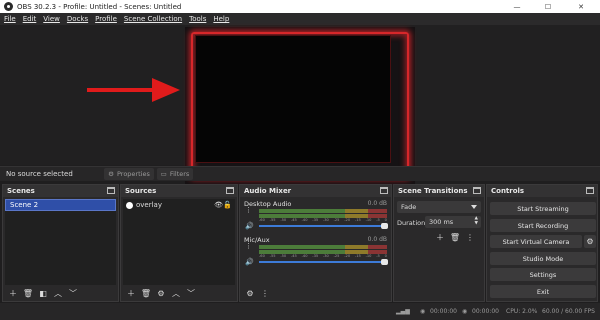 The image size is (600, 320). Describe the element at coordinates (10, 19) in the screenshot. I see `menu-file: File` at that location.